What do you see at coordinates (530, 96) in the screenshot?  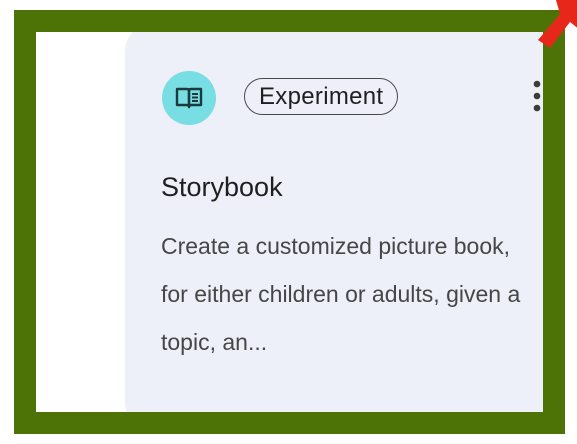 I see `more-options-button` at bounding box center [530, 96].